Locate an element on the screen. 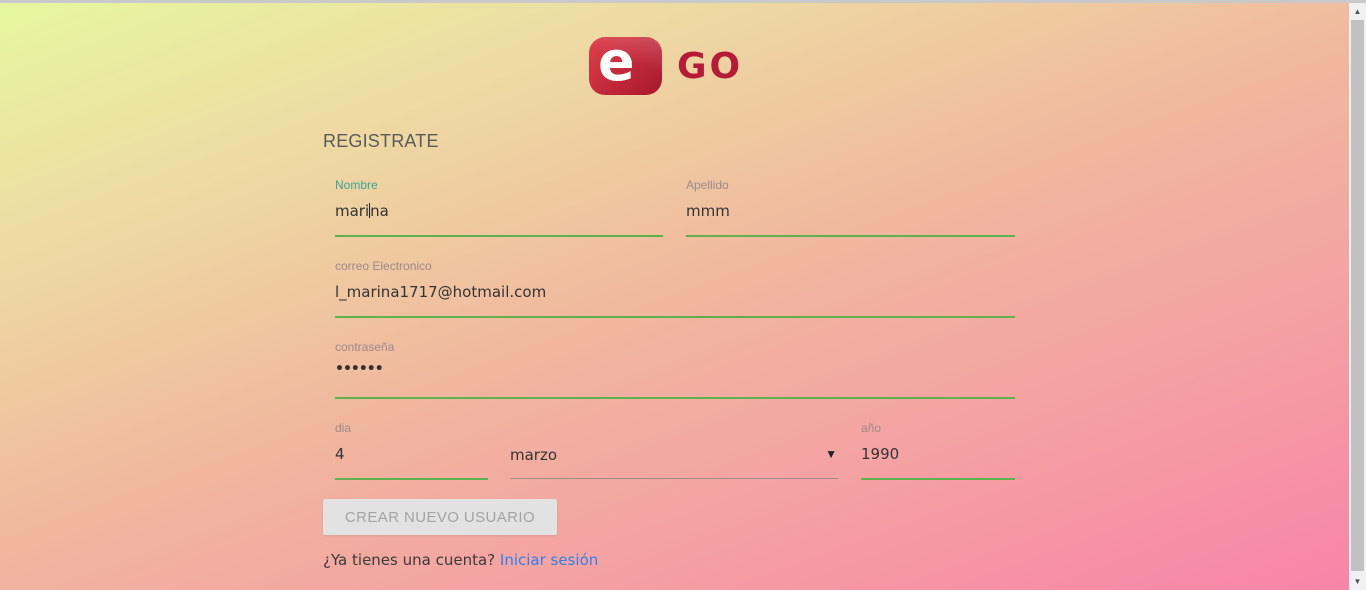 The image size is (1366, 590). nombre-underline is located at coordinates (499, 236).